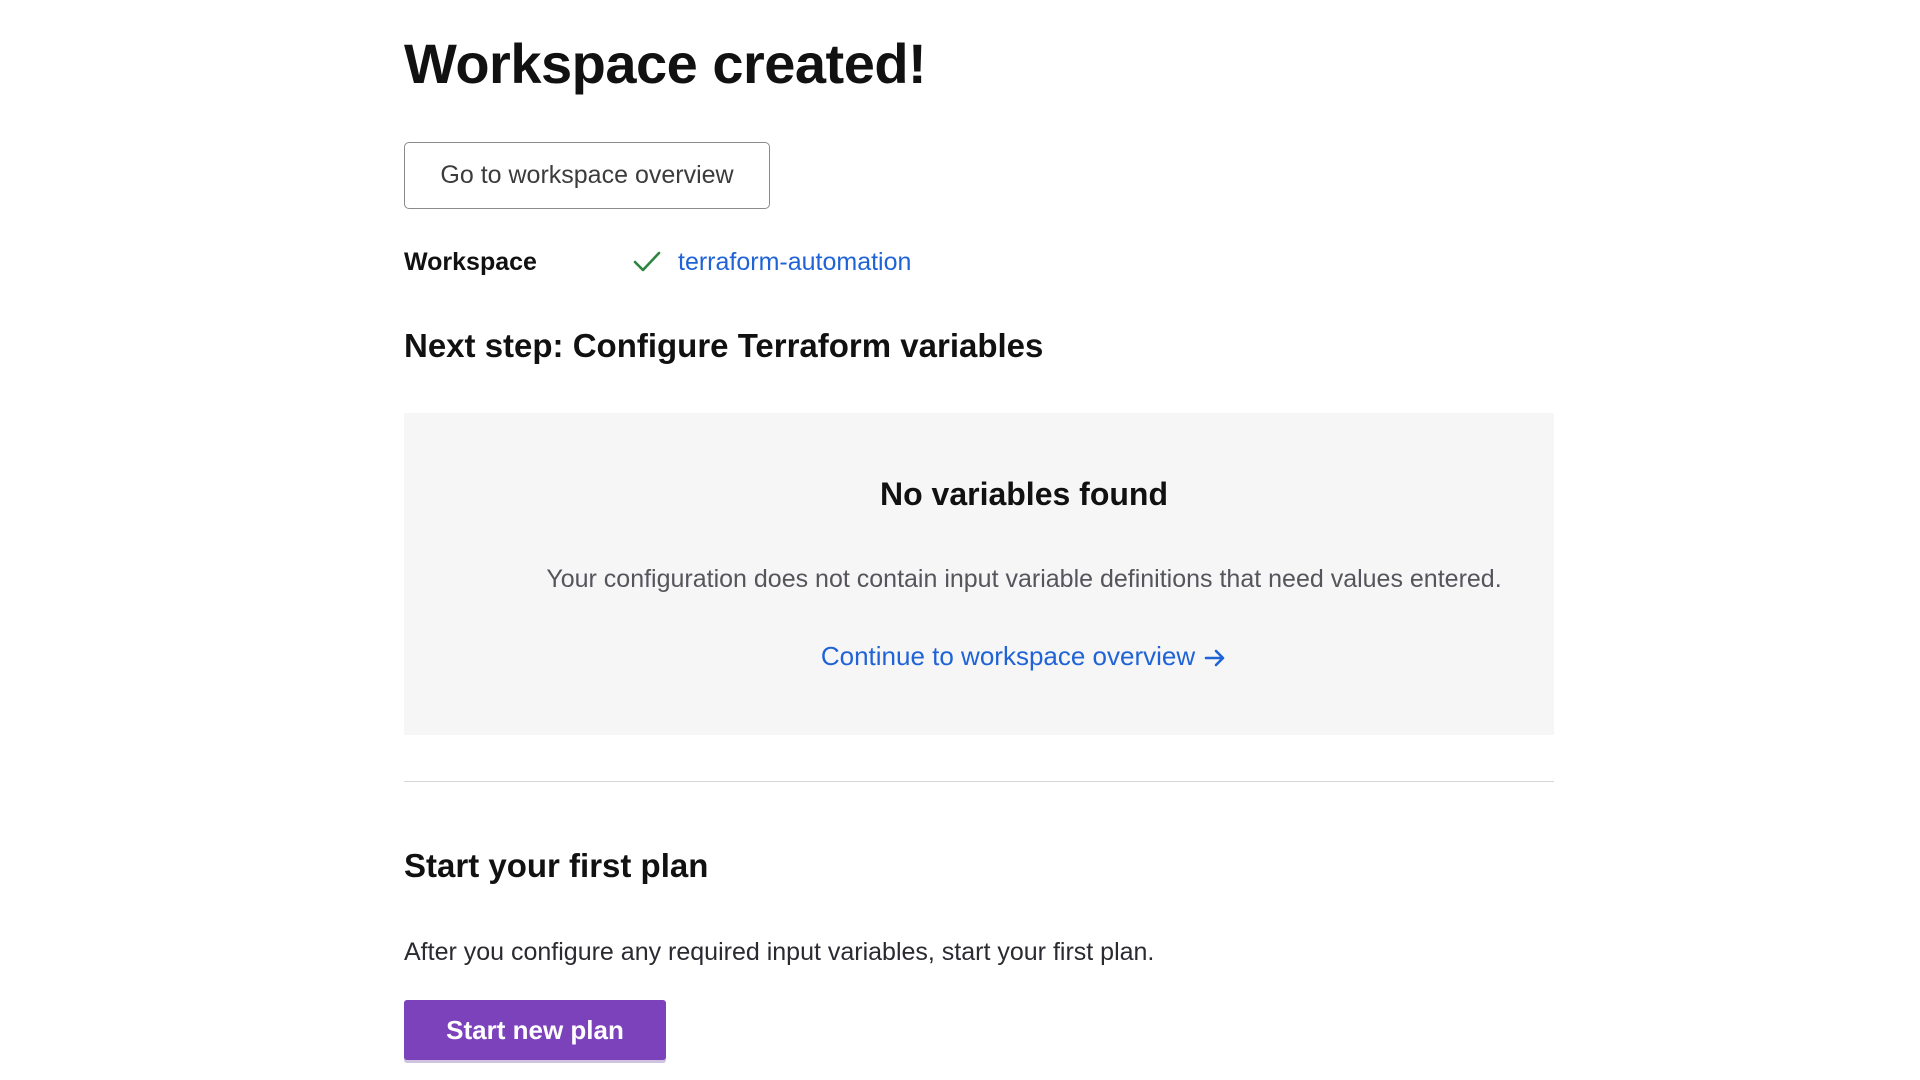 Image resolution: width=1920 pixels, height=1080 pixels. What do you see at coordinates (794, 262) in the screenshot?
I see `workspace-name-link: terraform-automation` at bounding box center [794, 262].